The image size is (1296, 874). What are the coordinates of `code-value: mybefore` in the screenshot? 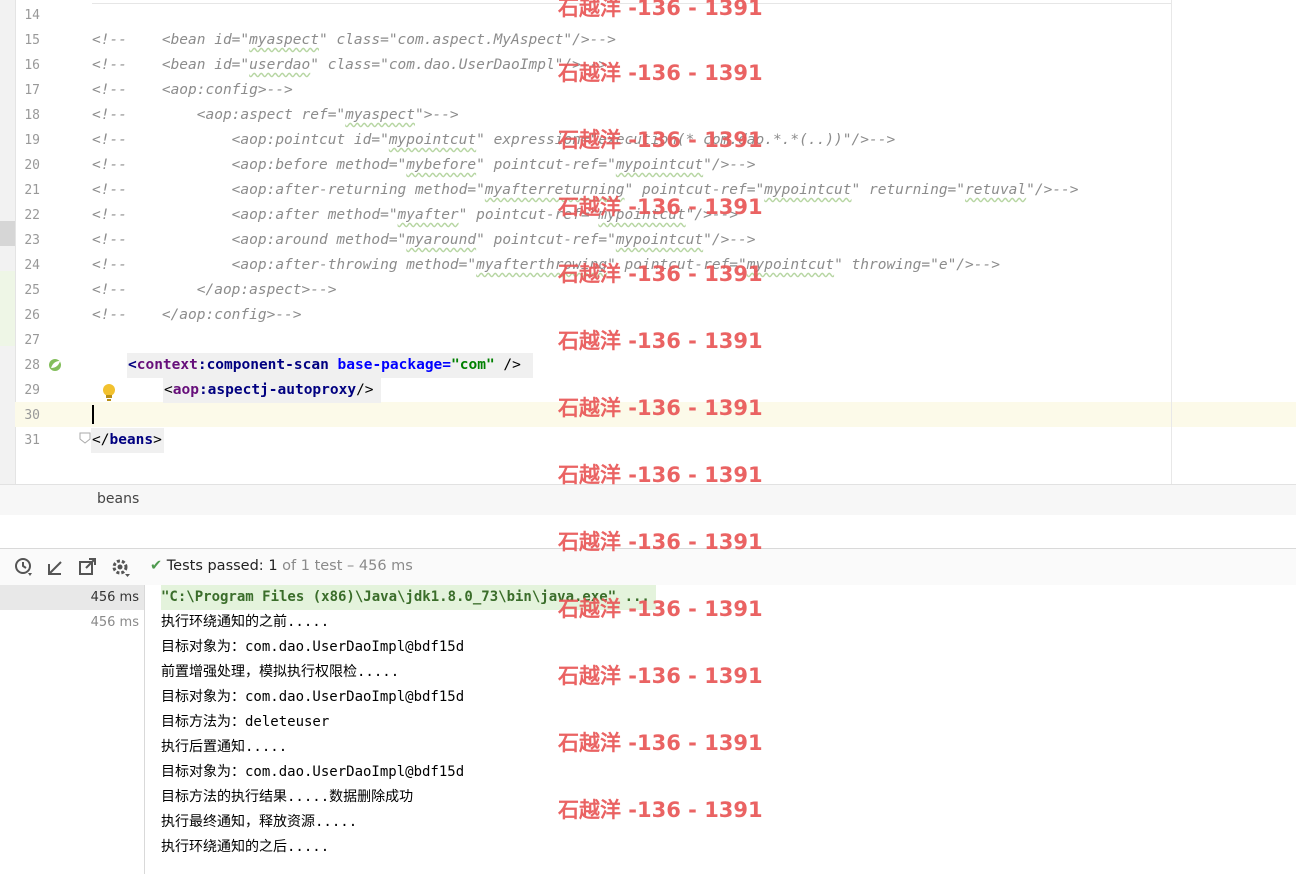 It's located at (441, 165).